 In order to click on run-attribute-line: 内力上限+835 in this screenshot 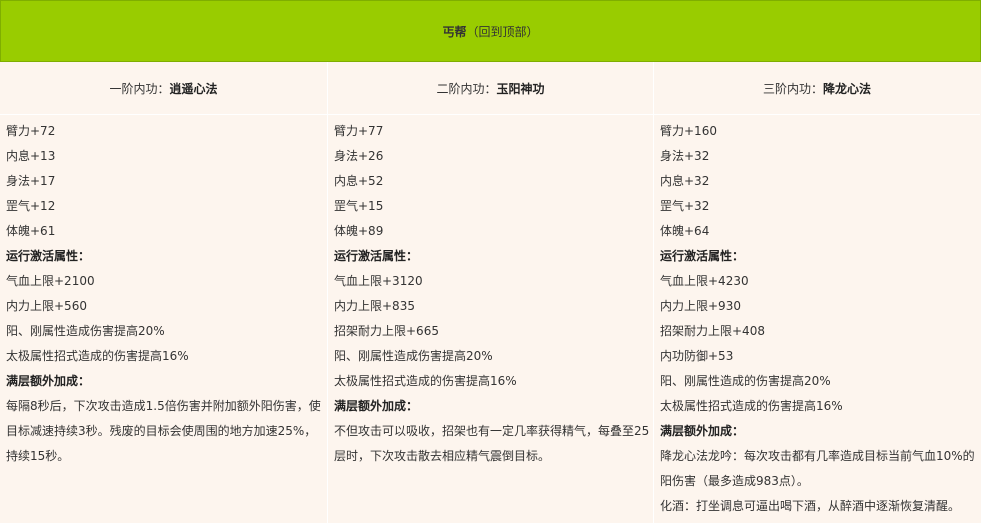, I will do `click(374, 306)`.